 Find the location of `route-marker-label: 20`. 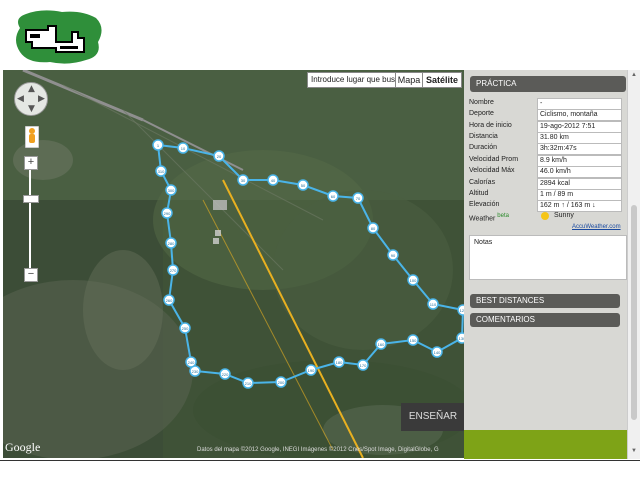

route-marker-label: 20 is located at coordinates (219, 156).